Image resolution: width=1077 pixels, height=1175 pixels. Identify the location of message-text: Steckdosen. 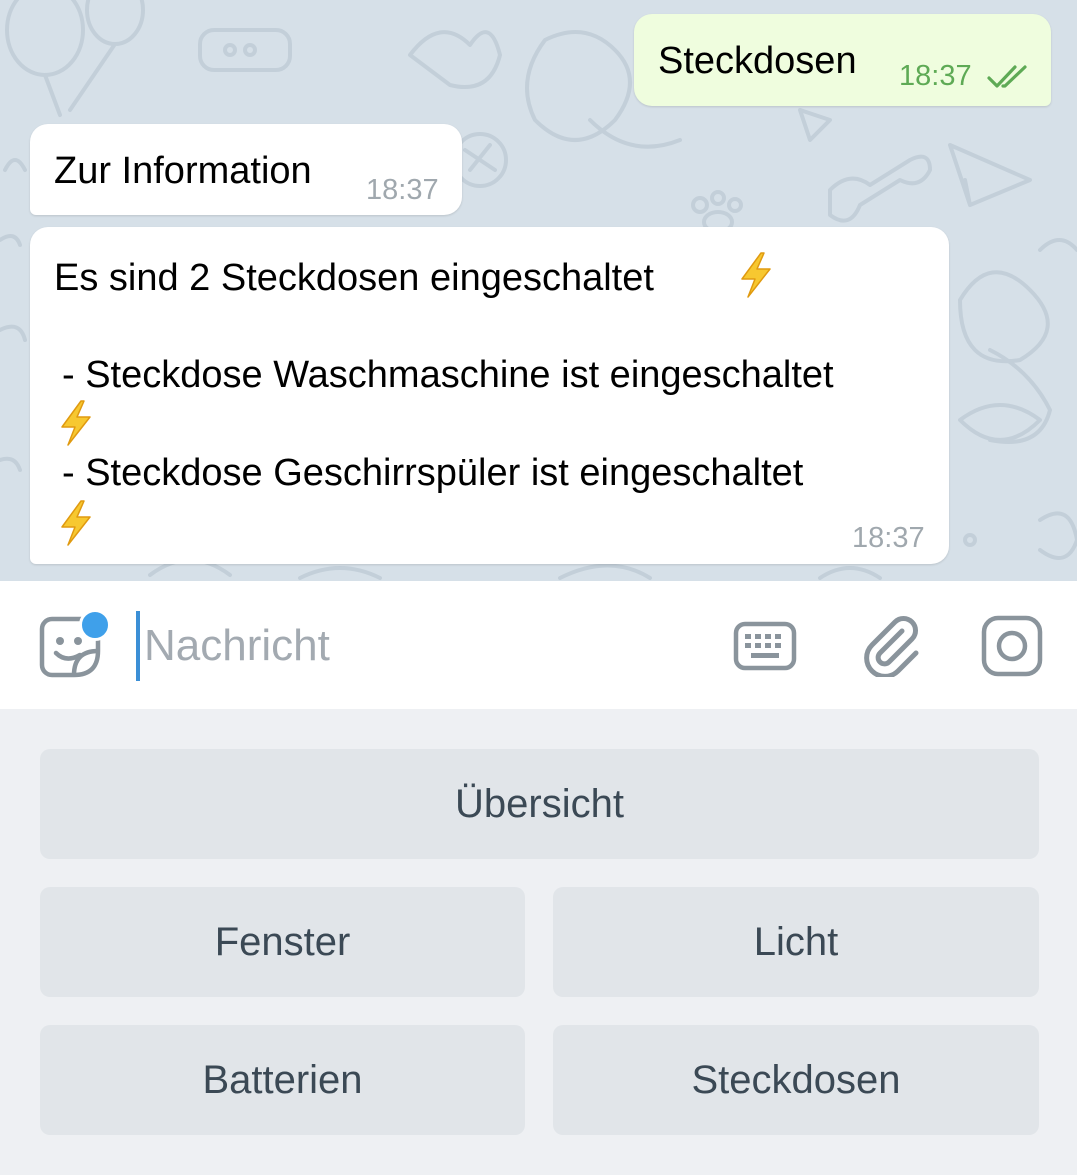
(757, 61).